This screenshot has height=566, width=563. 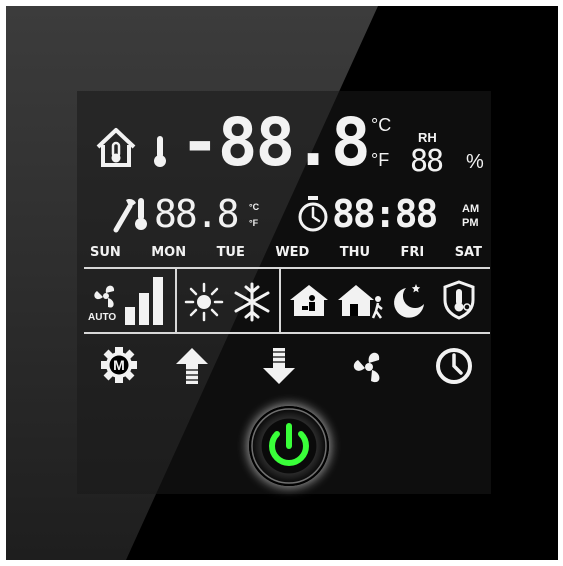 What do you see at coordinates (252, 302) in the screenshot?
I see `snowflake-cooling-icon` at bounding box center [252, 302].